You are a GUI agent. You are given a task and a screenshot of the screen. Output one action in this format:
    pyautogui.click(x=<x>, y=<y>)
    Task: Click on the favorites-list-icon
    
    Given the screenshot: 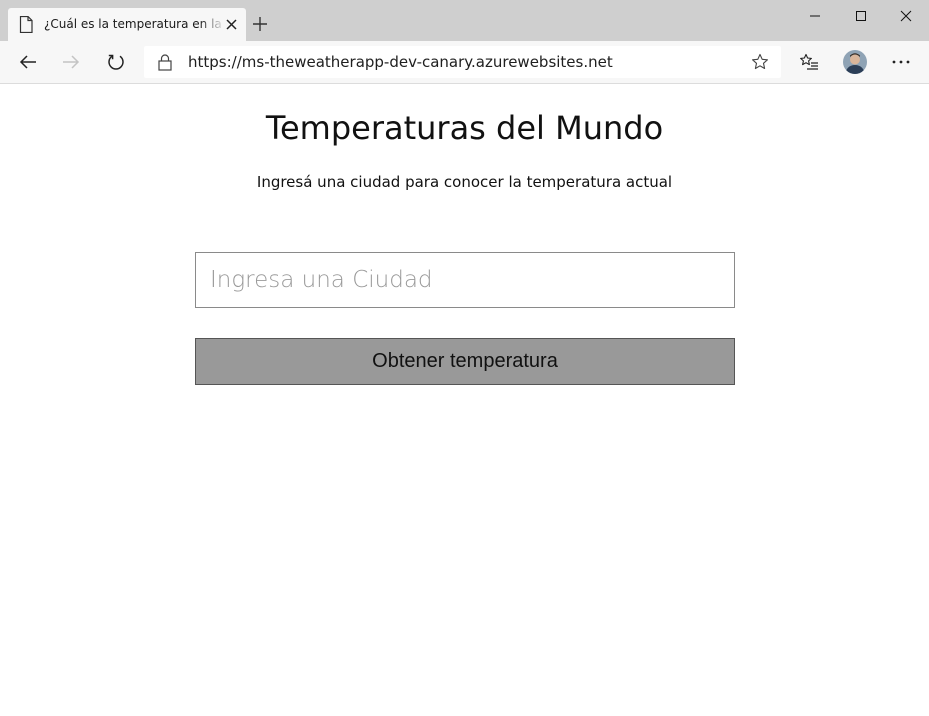 What is the action you would take?
    pyautogui.click(x=809, y=61)
    